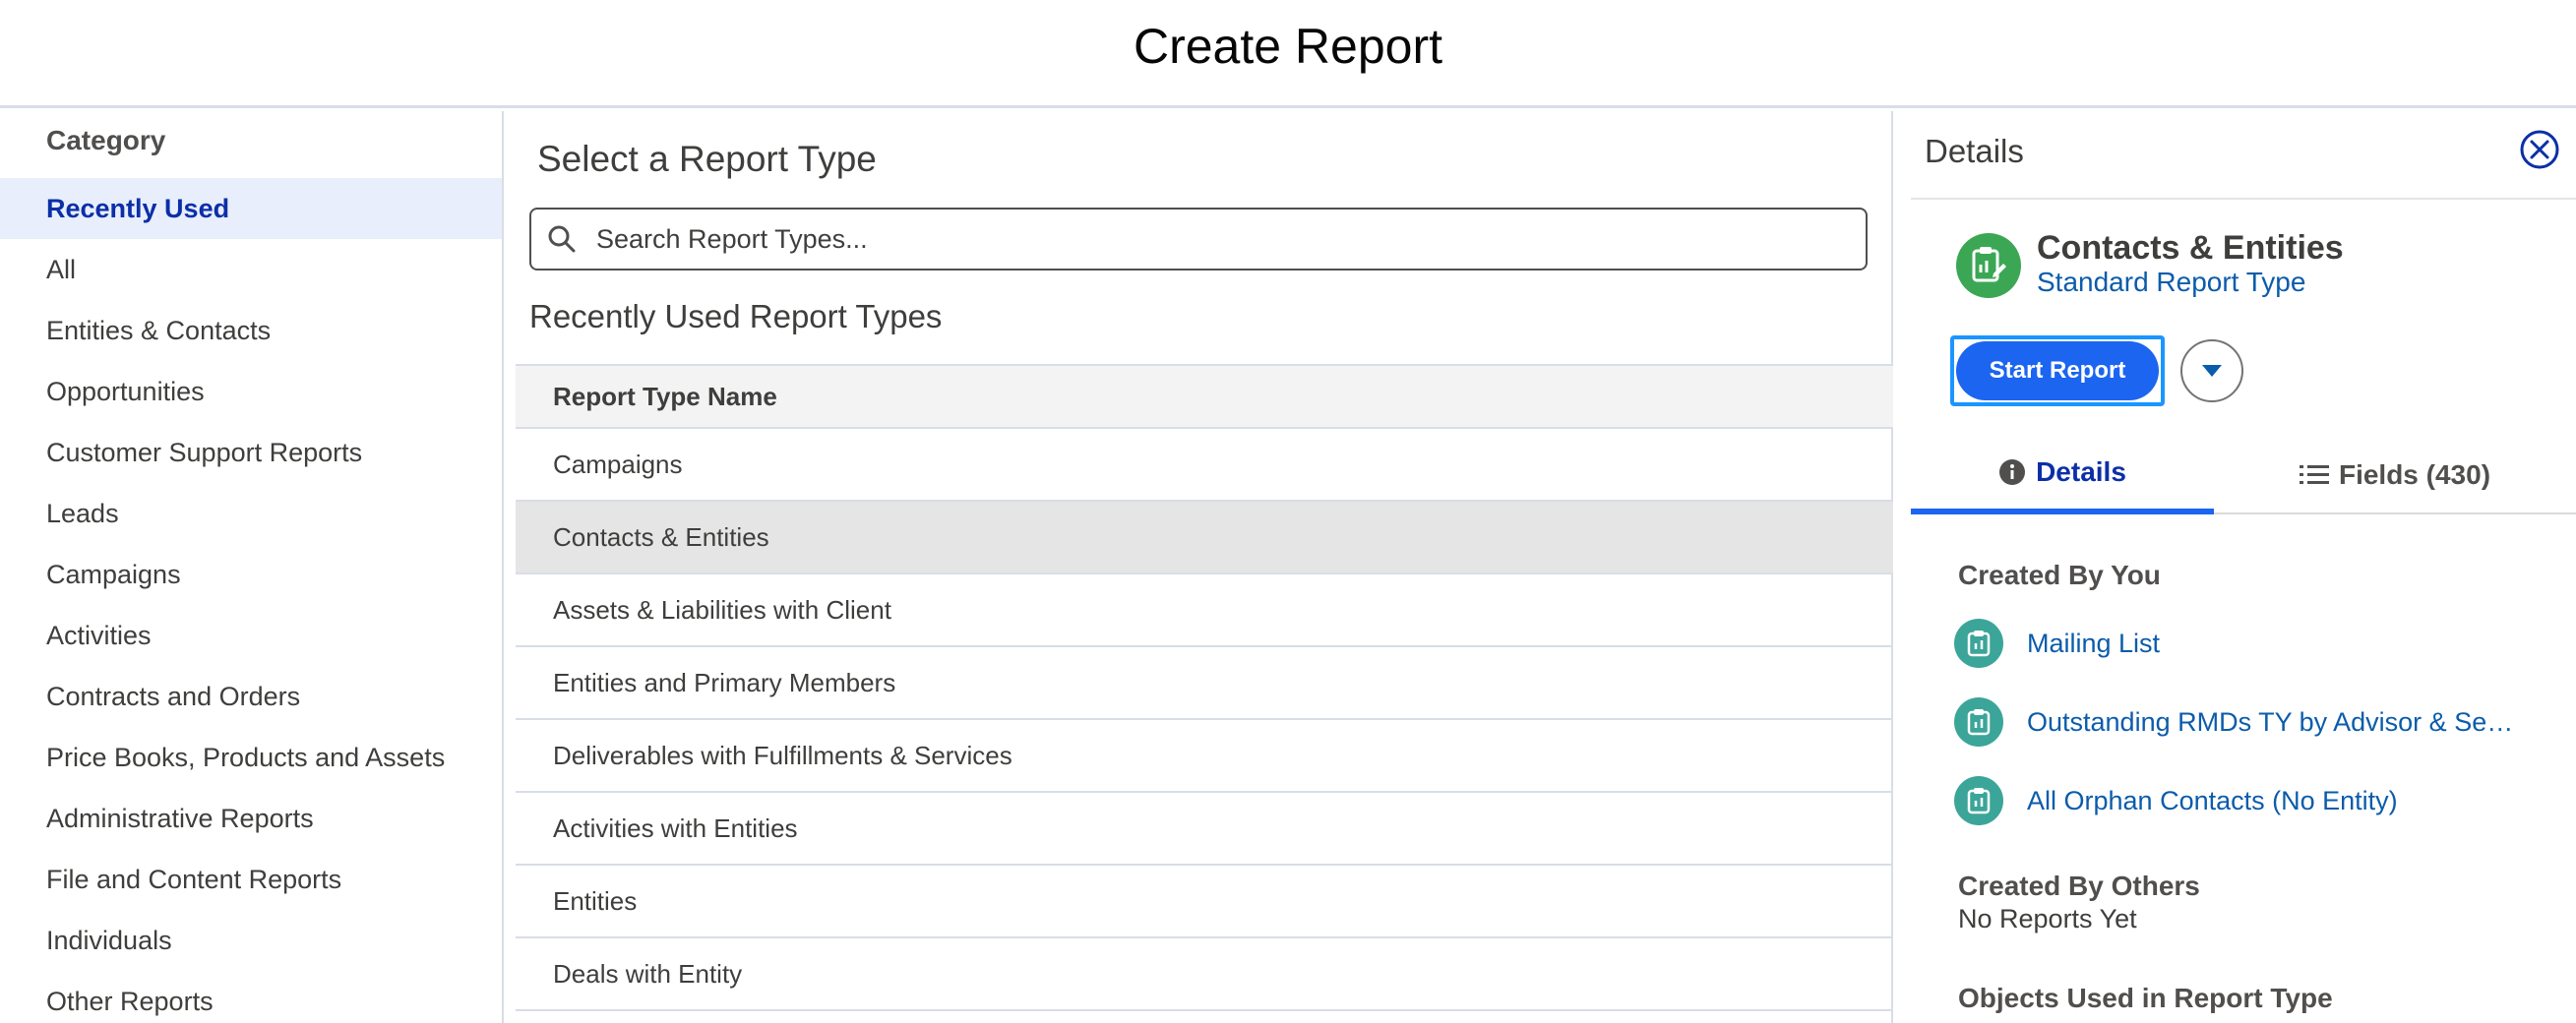 The height and width of the screenshot is (1023, 2576). Describe the element at coordinates (1231, 239) in the screenshot. I see `search-input` at that location.